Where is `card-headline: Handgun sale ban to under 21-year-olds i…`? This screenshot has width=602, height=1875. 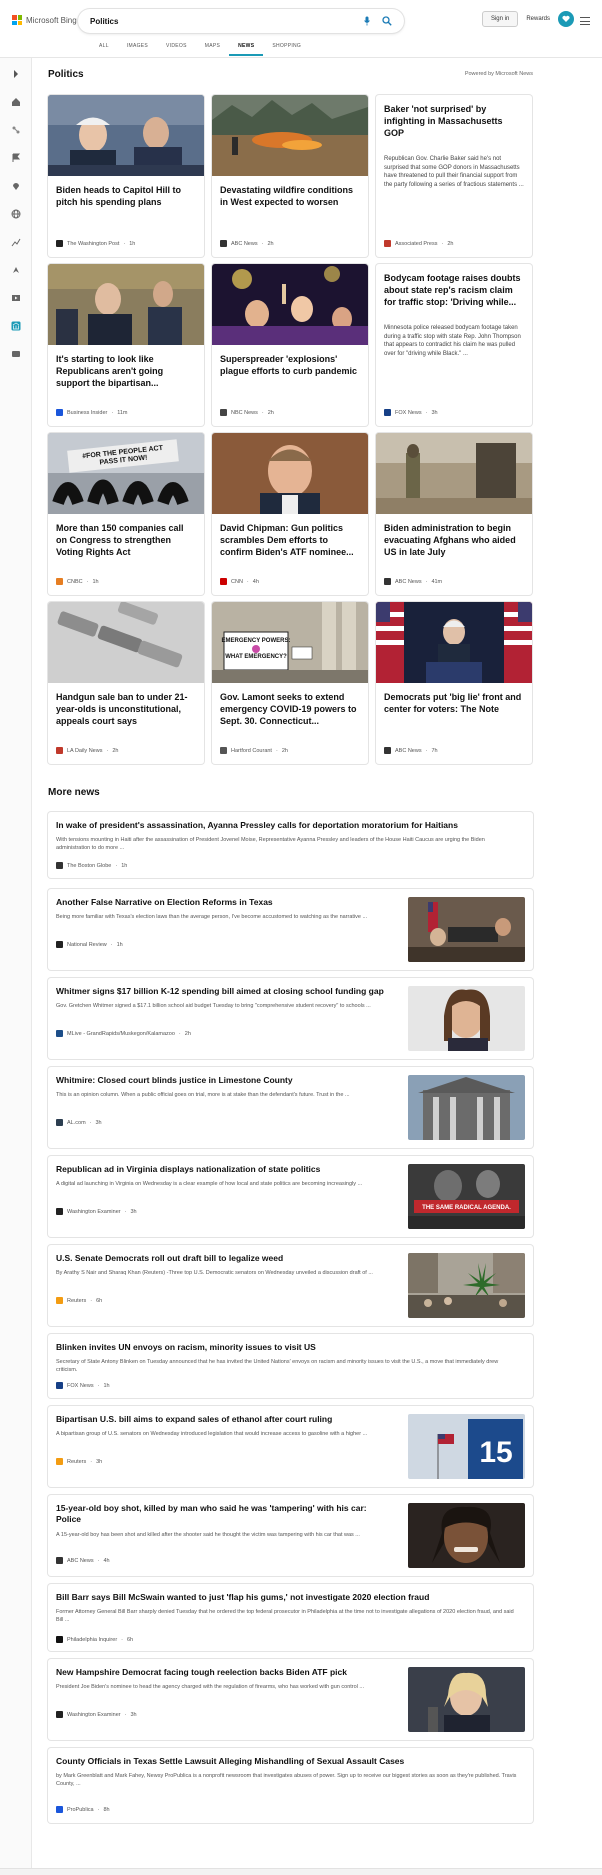 card-headline: Handgun sale ban to under 21-year-olds i… is located at coordinates (126, 709).